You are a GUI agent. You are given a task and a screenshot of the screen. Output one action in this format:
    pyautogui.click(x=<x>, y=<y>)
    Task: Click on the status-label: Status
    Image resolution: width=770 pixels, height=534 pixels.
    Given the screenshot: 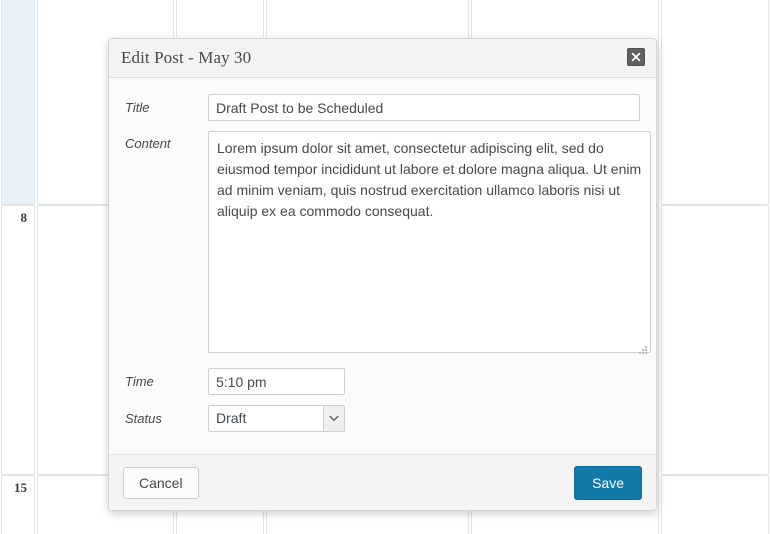 What is the action you would take?
    pyautogui.click(x=143, y=418)
    